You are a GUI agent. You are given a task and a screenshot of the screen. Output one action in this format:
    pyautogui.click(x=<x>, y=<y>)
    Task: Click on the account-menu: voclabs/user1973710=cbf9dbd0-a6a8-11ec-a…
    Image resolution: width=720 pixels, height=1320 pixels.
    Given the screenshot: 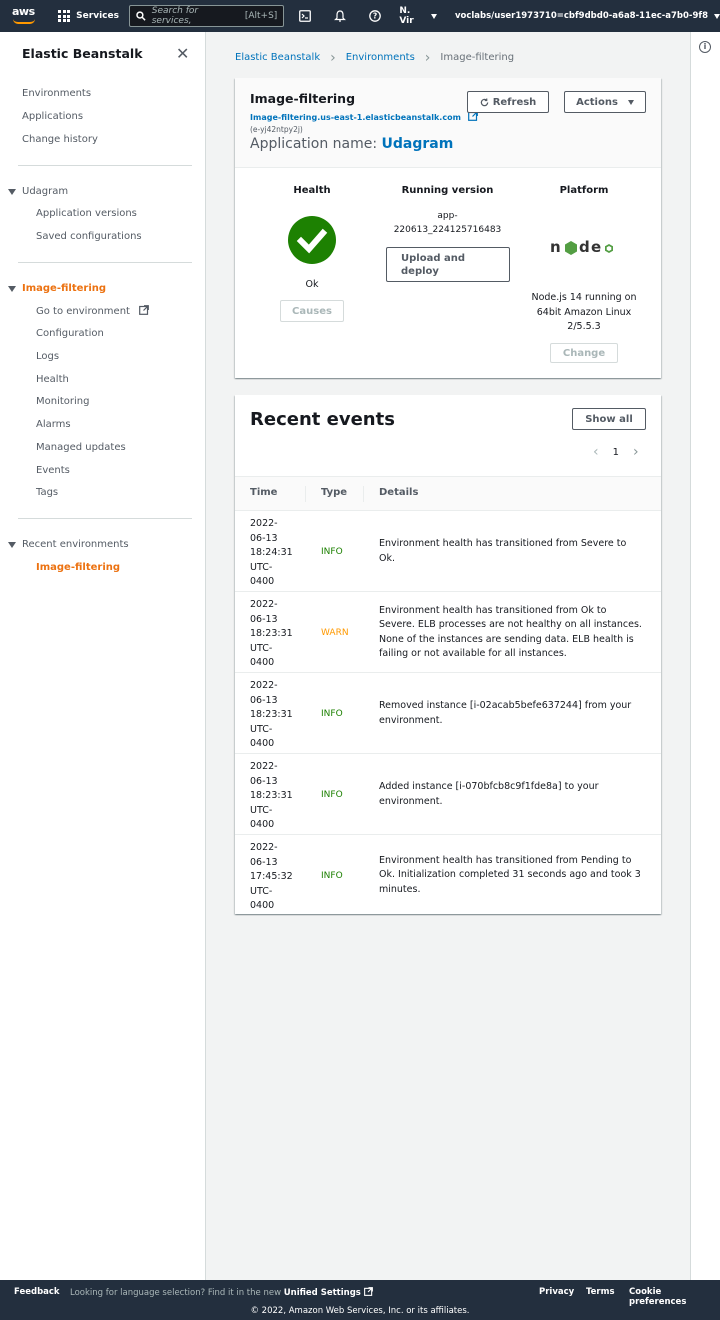 What is the action you would take?
    pyautogui.click(x=587, y=16)
    